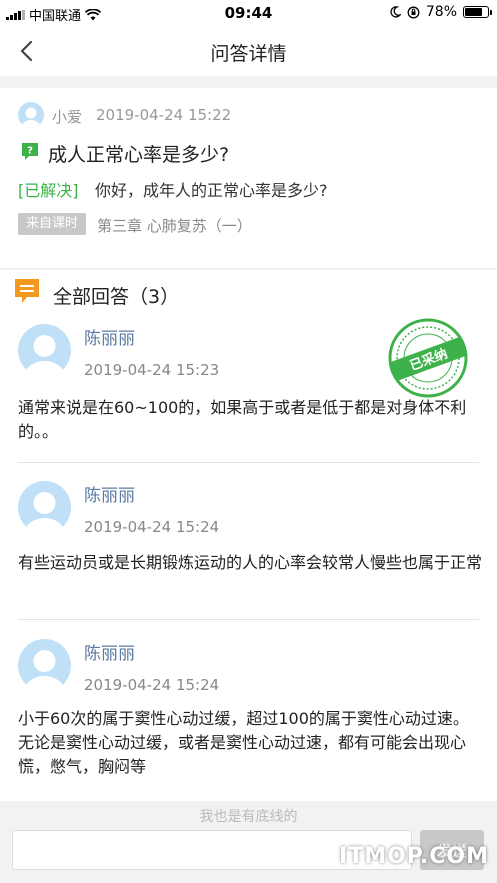 Image resolution: width=497 pixels, height=883 pixels. I want to click on asker-avatar, so click(31, 115).